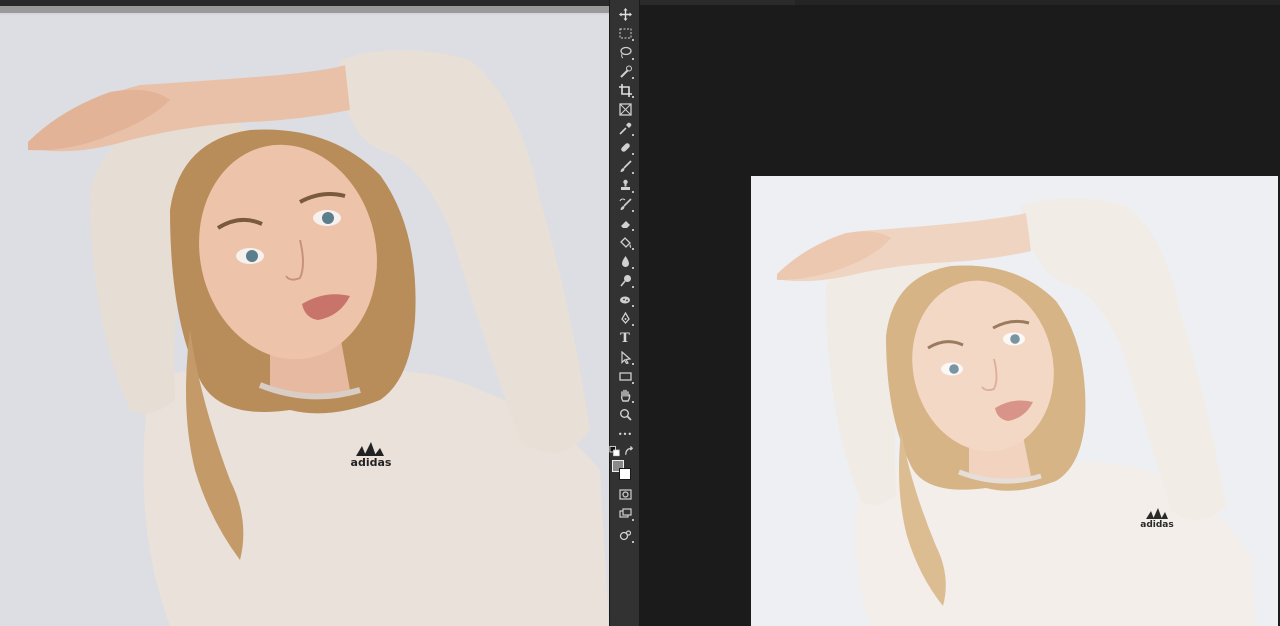  Describe the element at coordinates (615, 451) in the screenshot. I see `default-colors-icon` at that location.